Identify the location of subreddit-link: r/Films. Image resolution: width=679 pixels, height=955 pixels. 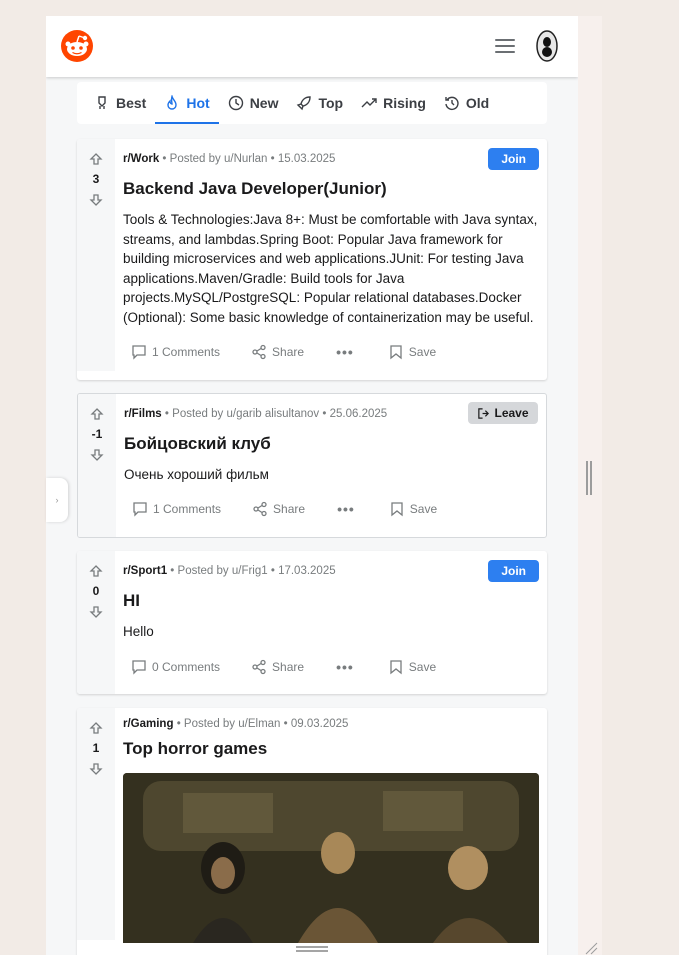
(143, 414).